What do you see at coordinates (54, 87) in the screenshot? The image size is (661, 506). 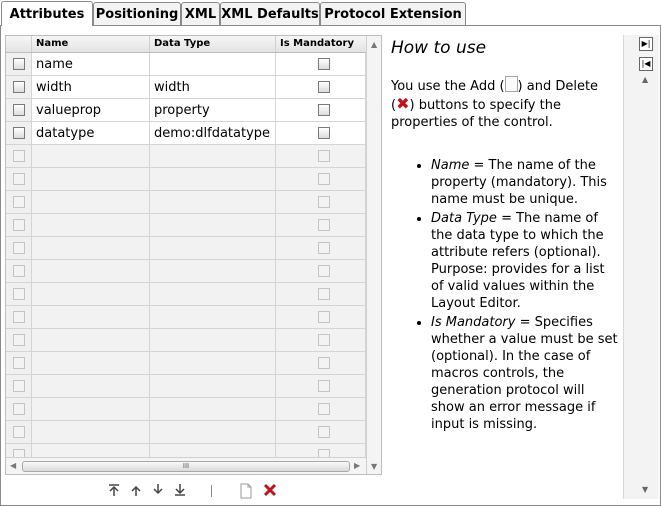 I see `name-cell: width` at bounding box center [54, 87].